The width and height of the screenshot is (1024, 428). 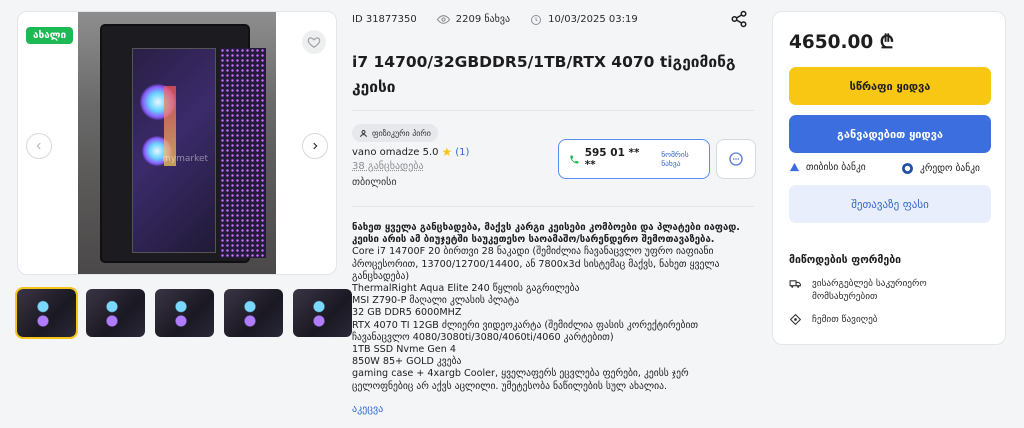 I want to click on next-image-button, so click(x=315, y=146).